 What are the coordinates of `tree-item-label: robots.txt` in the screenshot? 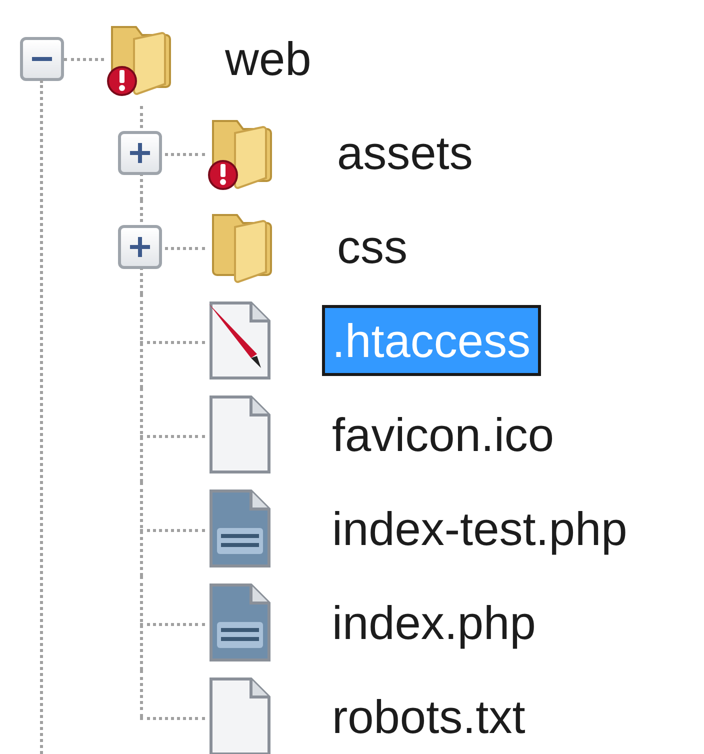 It's located at (429, 716).